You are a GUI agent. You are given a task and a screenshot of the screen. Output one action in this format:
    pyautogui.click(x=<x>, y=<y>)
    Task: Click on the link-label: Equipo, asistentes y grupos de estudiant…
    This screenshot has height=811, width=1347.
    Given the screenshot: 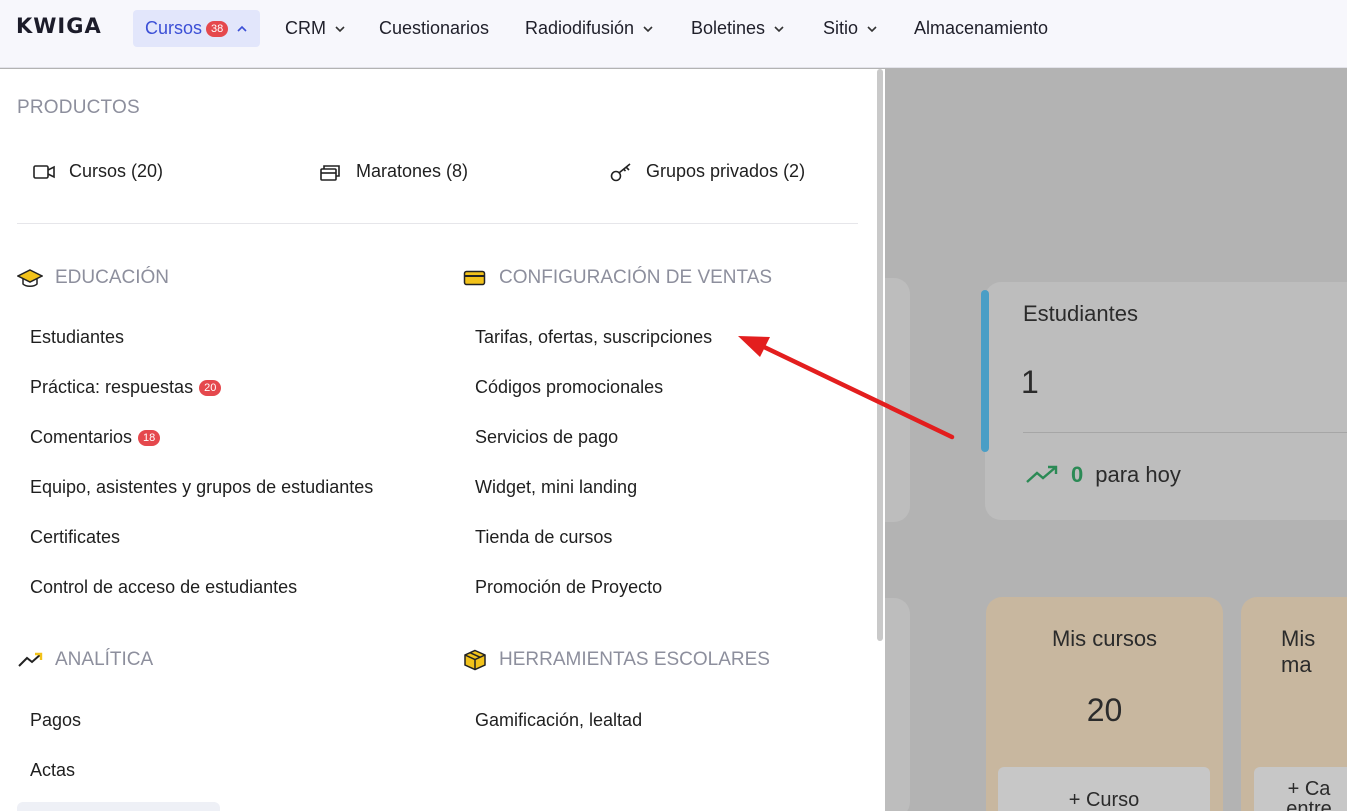 What is the action you would take?
    pyautogui.click(x=202, y=487)
    